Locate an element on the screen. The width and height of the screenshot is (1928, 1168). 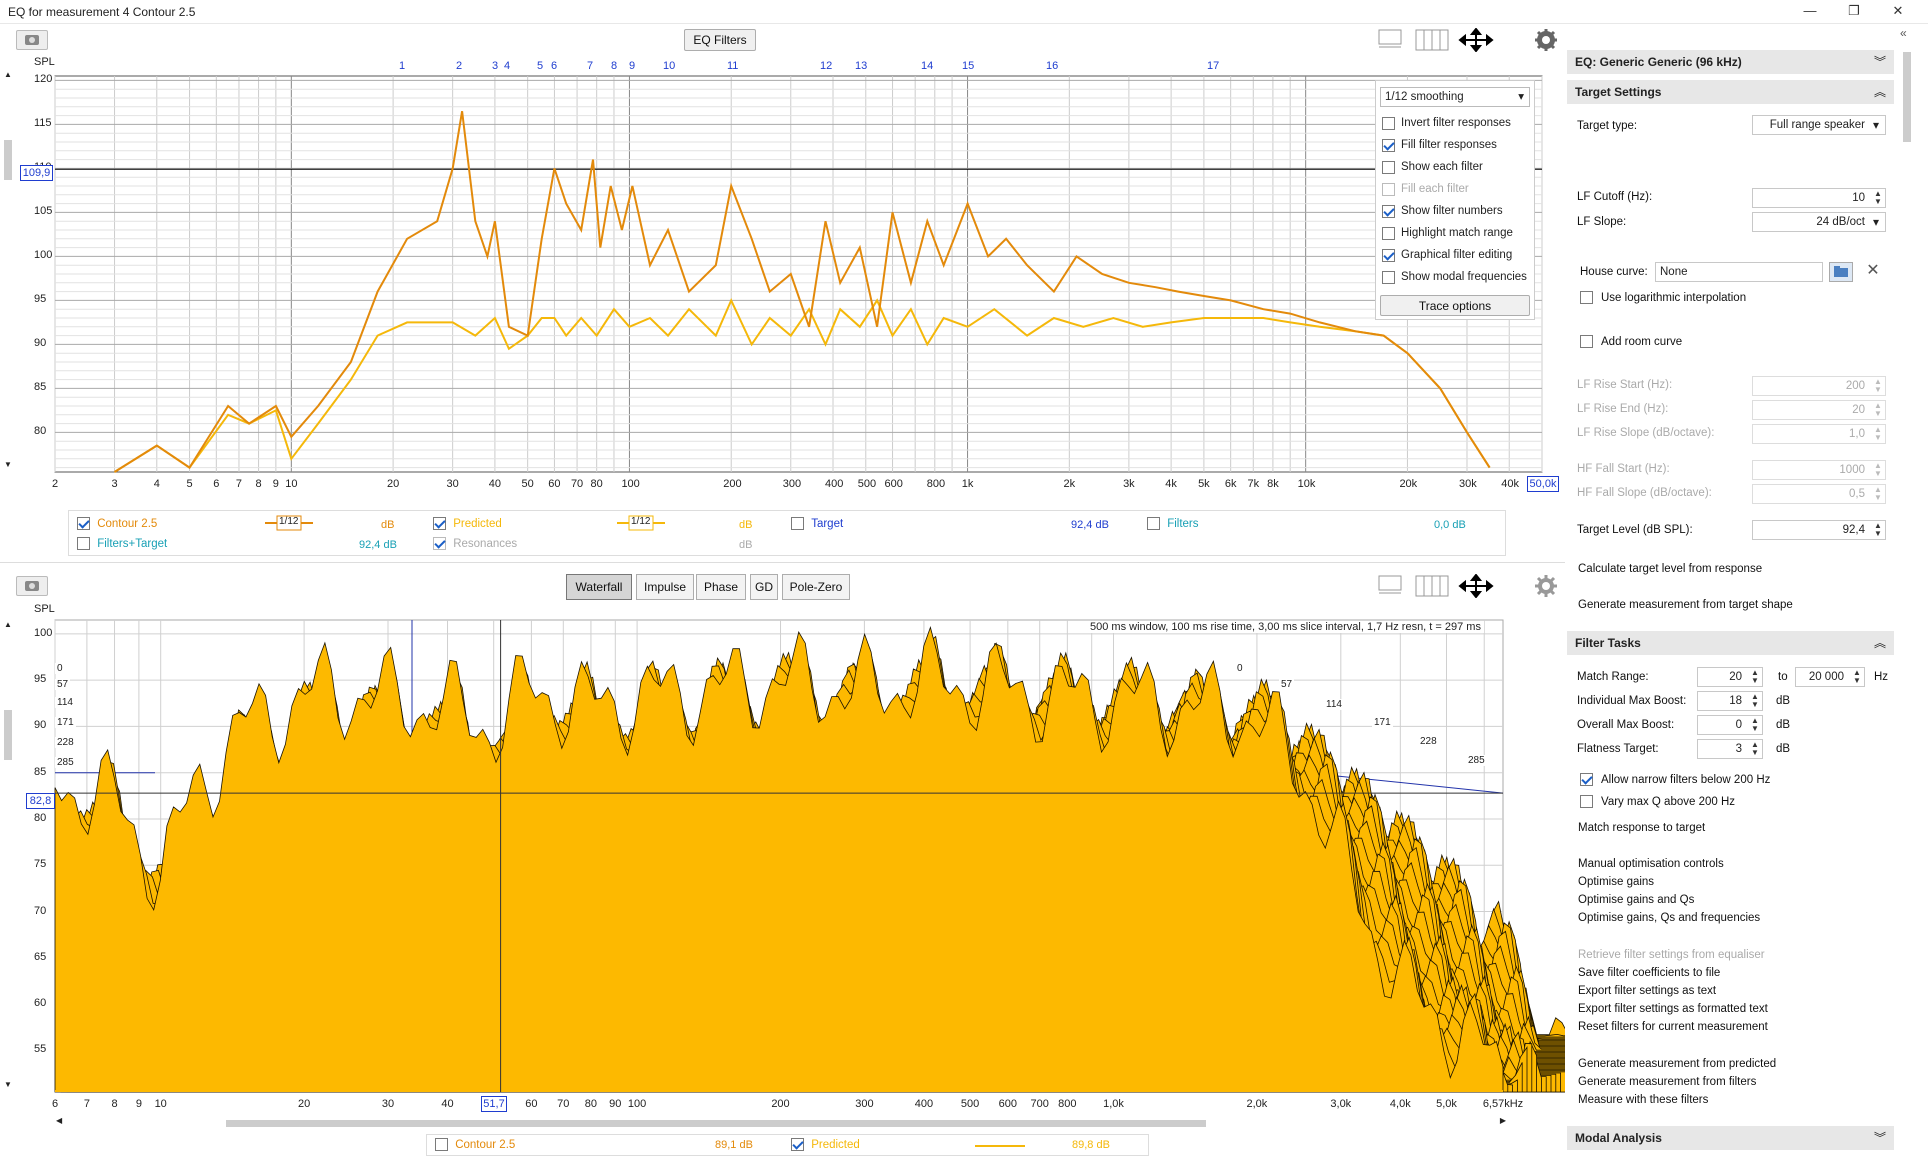
trace-option-show-each-filter: Show each filter is located at coordinates (1432, 168).